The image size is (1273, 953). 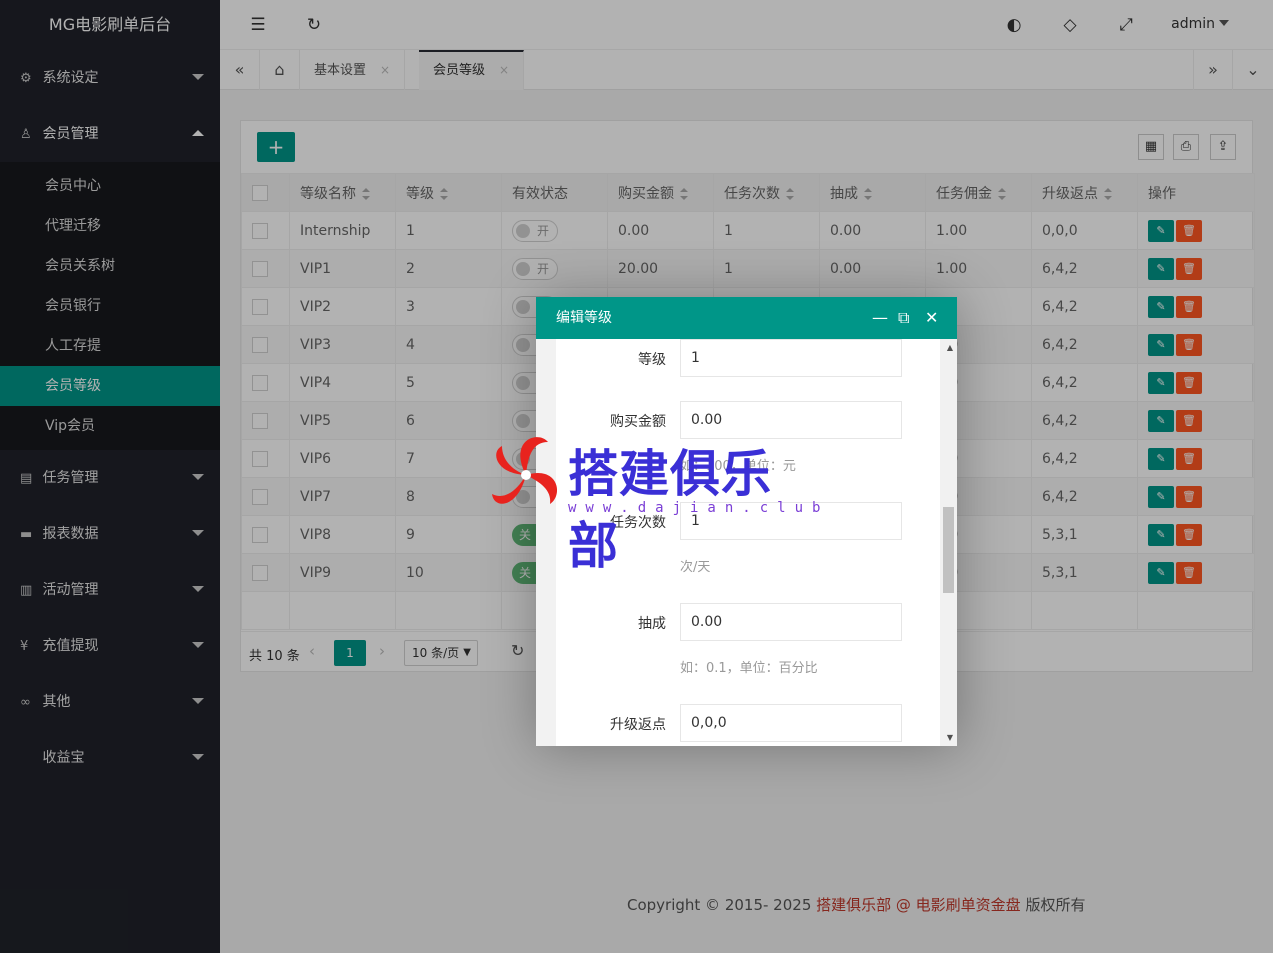 I want to click on field-label: 任务次数, so click(x=638, y=523).